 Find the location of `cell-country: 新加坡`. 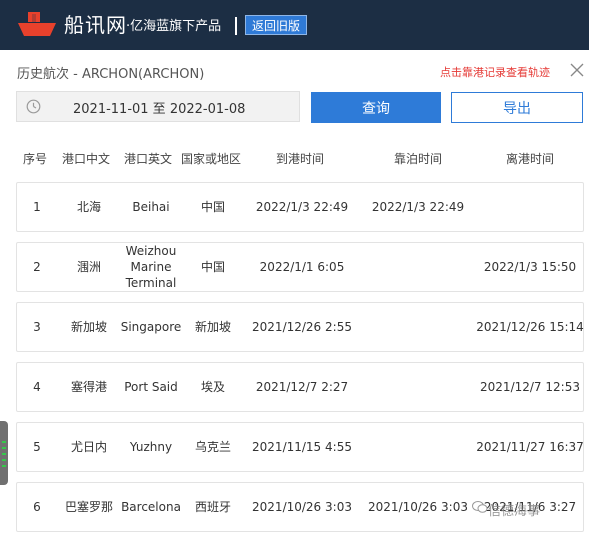

cell-country: 新加坡 is located at coordinates (212, 327).